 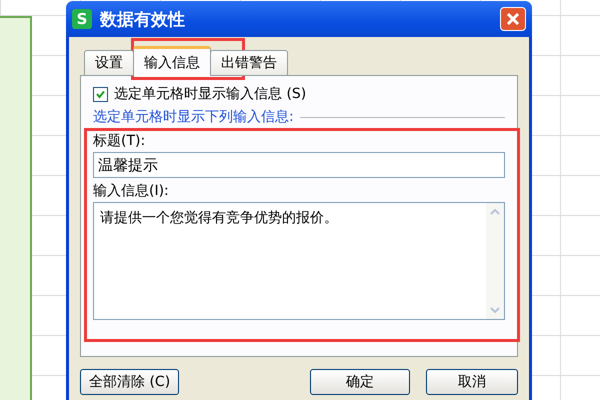 What do you see at coordinates (100, 94) in the screenshot?
I see `checkbox` at bounding box center [100, 94].